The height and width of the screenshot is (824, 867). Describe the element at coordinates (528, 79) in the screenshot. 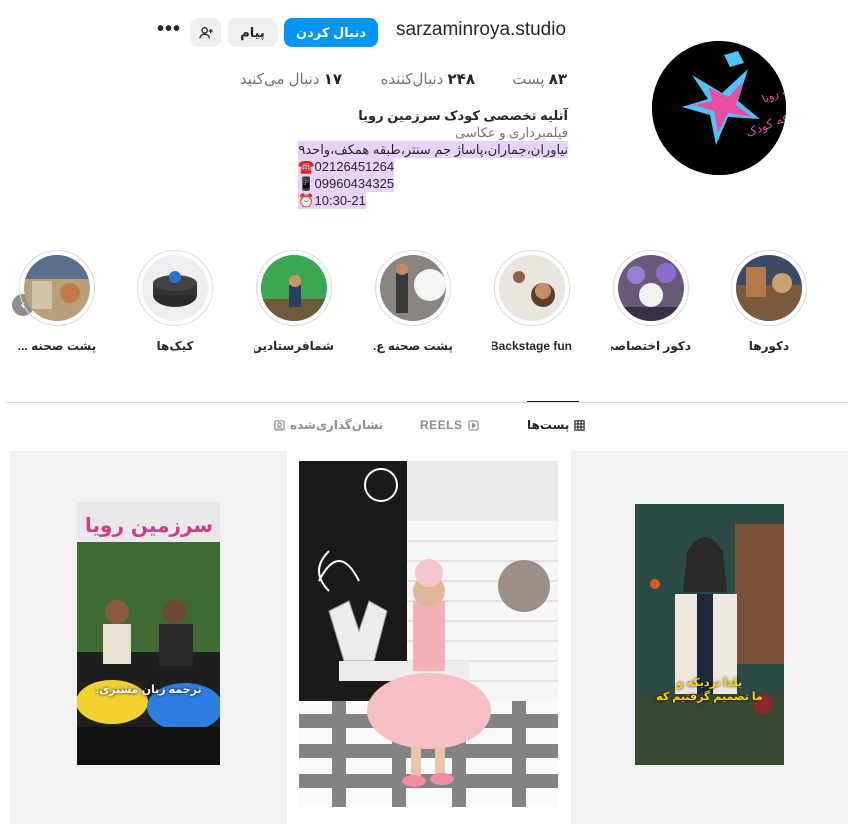

I see `posts-count-label: پست` at that location.